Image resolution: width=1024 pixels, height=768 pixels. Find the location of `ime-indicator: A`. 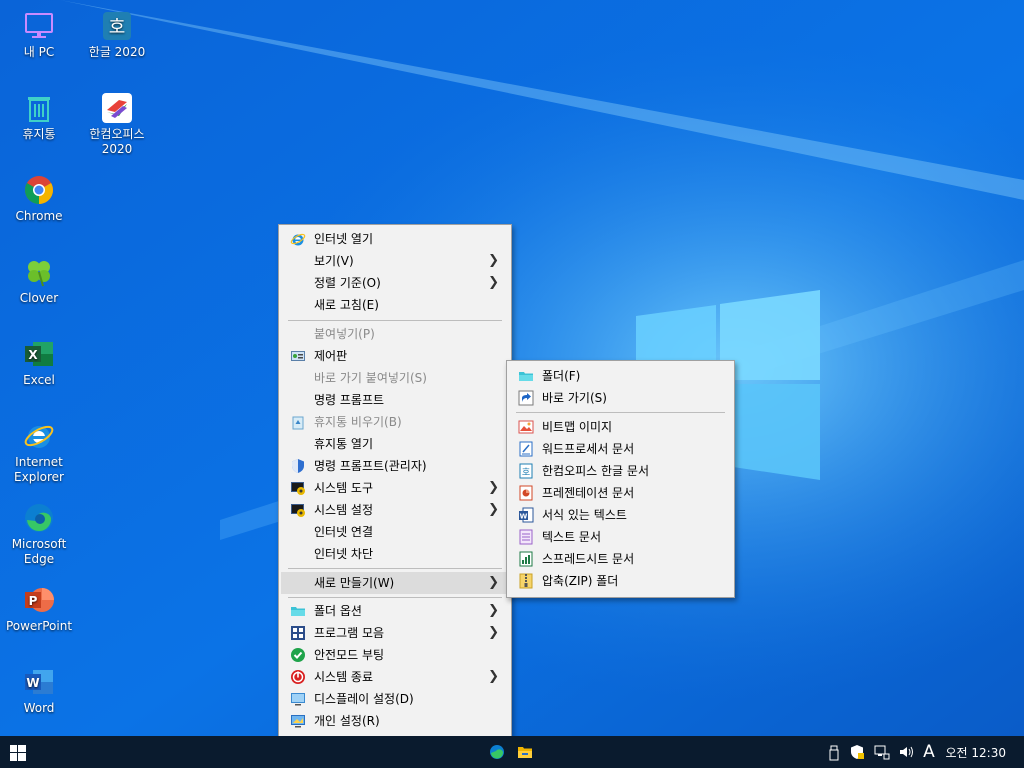

ime-indicator: A is located at coordinates (929, 752).